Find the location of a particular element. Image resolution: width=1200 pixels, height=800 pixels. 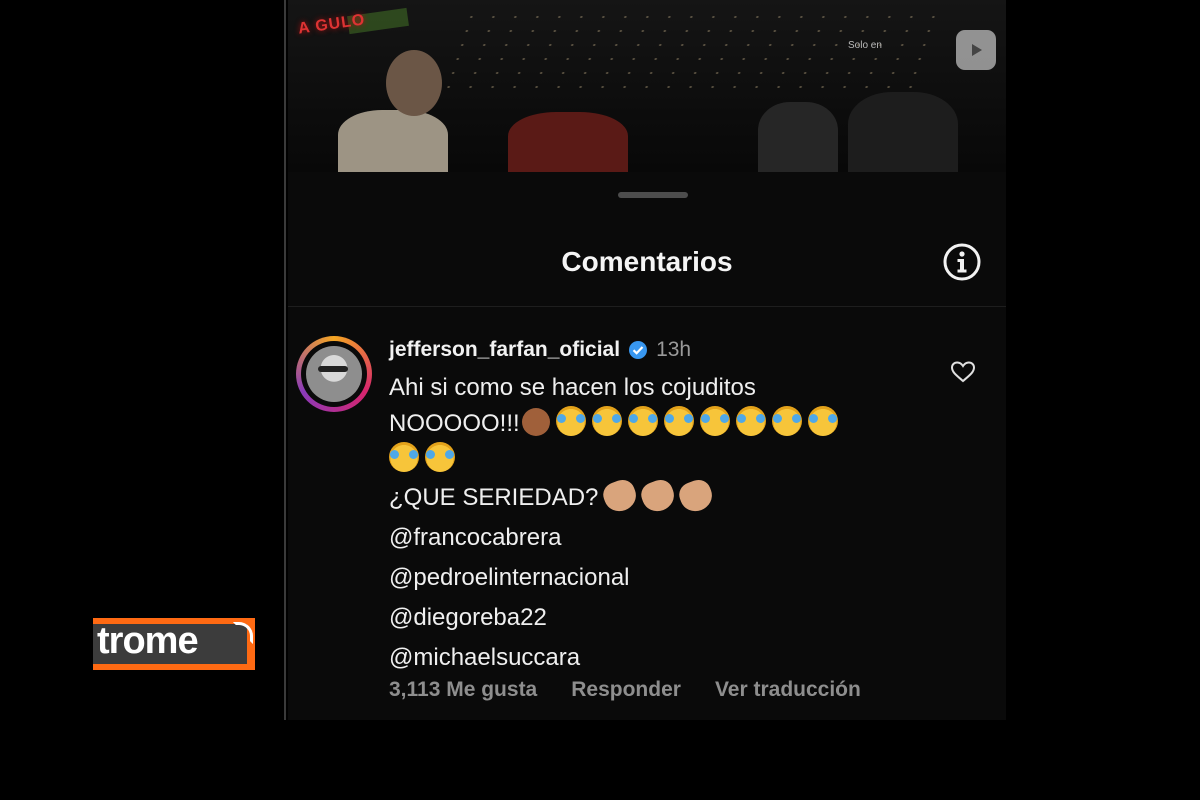

info-icon is located at coordinates (962, 262).